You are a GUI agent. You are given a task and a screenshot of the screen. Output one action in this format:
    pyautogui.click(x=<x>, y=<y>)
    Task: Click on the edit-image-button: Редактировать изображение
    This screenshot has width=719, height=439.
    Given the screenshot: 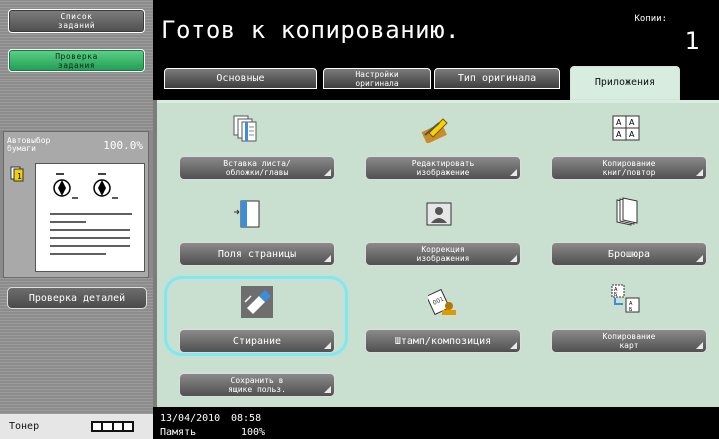 What is the action you would take?
    pyautogui.click(x=443, y=168)
    